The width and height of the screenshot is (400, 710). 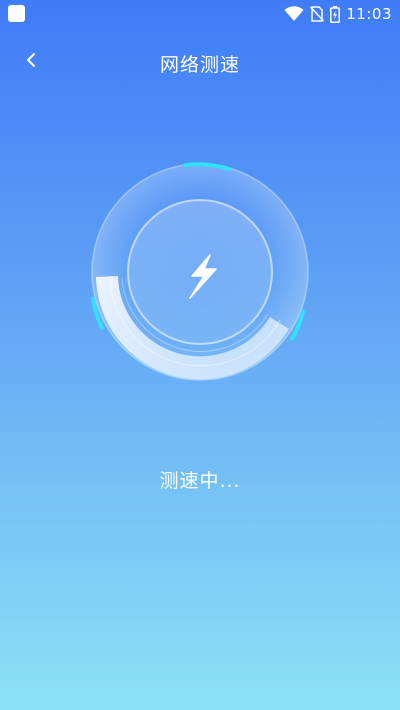 I want to click on header: 网络测速, so click(x=200, y=60).